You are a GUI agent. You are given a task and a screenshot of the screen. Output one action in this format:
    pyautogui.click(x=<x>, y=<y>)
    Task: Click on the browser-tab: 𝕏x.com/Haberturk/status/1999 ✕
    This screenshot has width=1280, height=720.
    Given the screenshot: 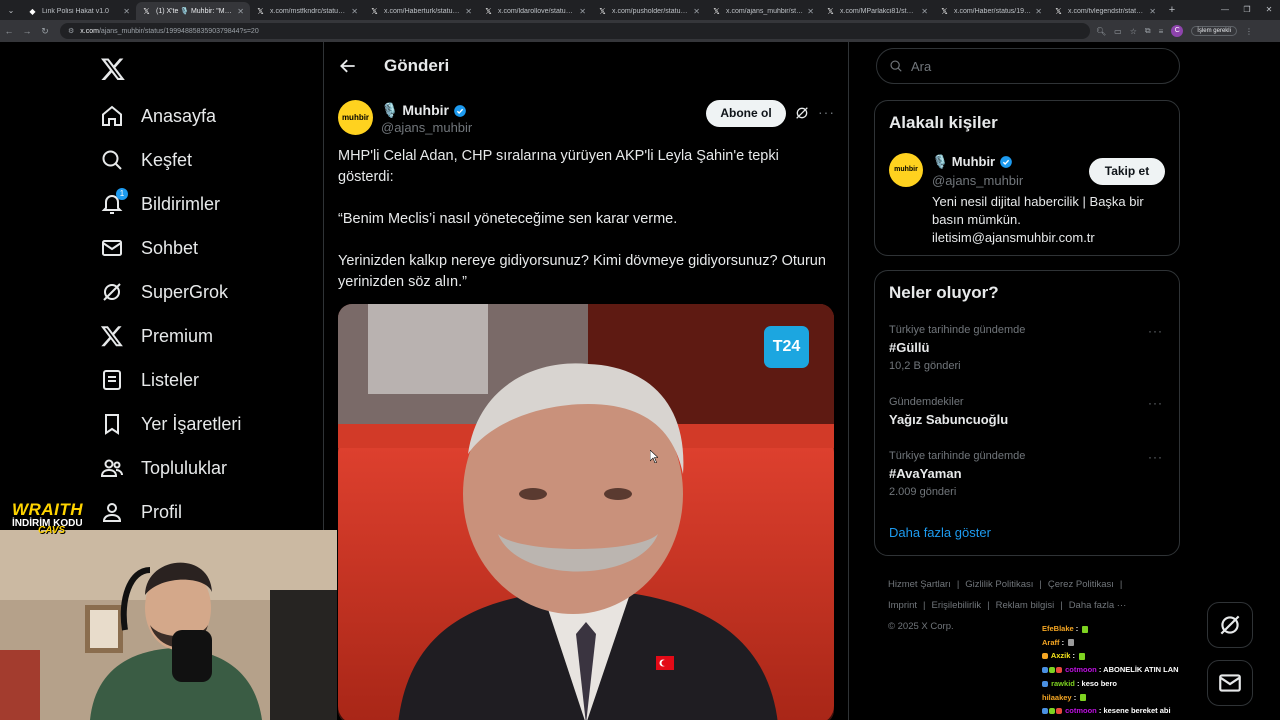 What is the action you would take?
    pyautogui.click(x=421, y=11)
    